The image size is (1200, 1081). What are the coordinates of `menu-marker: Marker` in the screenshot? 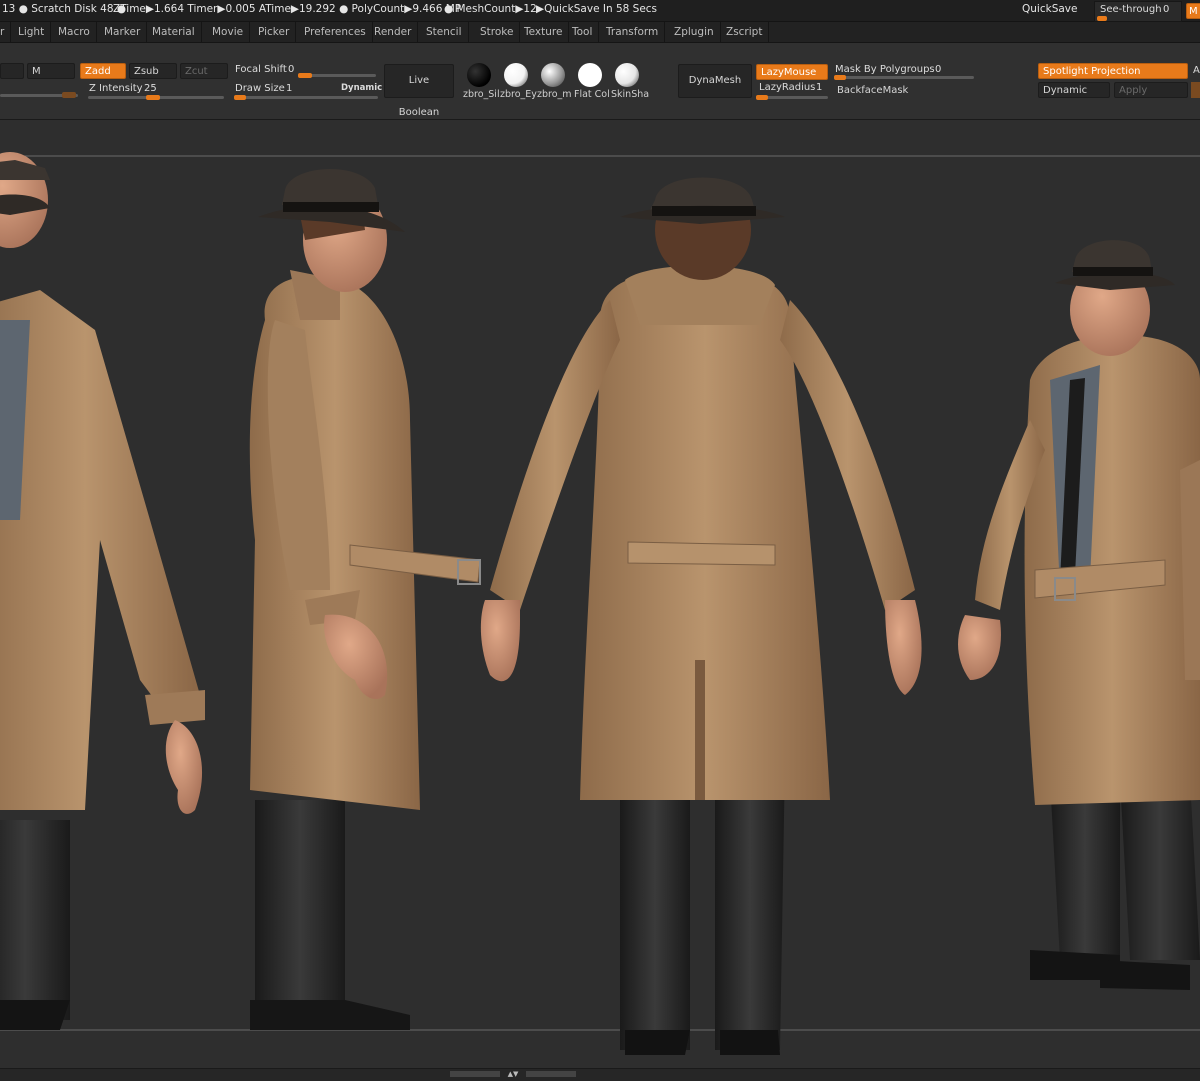 It's located at (123, 32).